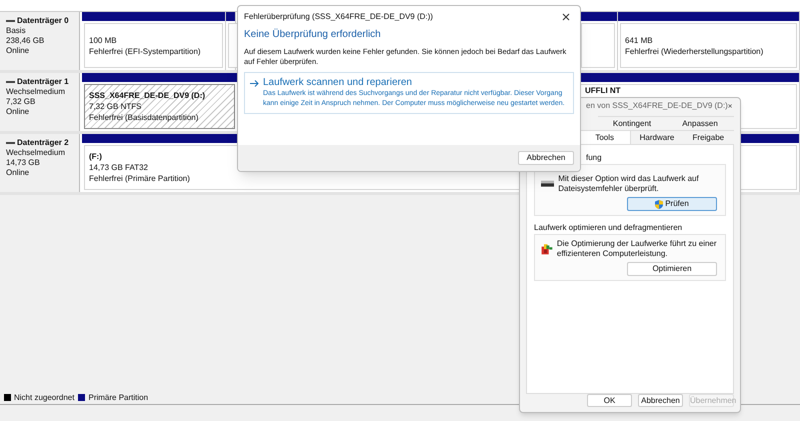 This screenshot has height=421, width=800. I want to click on partition-label: (F:), so click(95, 157).